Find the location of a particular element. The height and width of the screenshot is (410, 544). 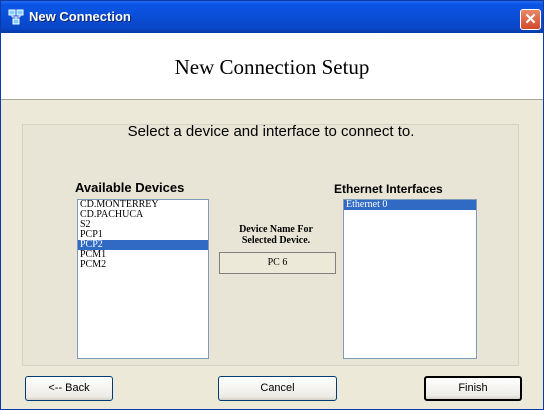

back-button: <-- Back is located at coordinates (69, 388).